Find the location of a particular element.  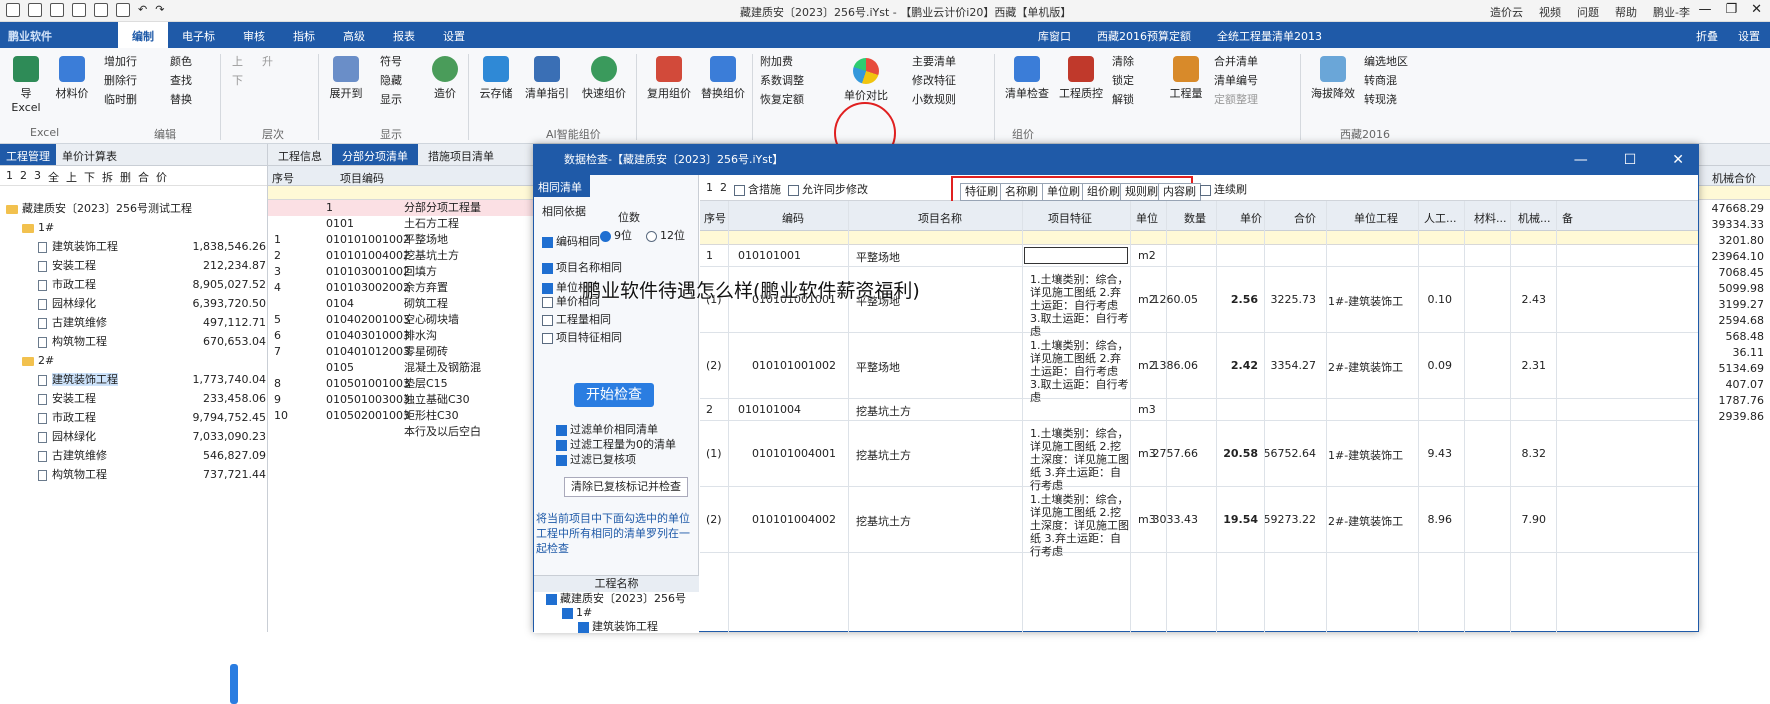

material-price-button: 材料价 is located at coordinates (72, 78).